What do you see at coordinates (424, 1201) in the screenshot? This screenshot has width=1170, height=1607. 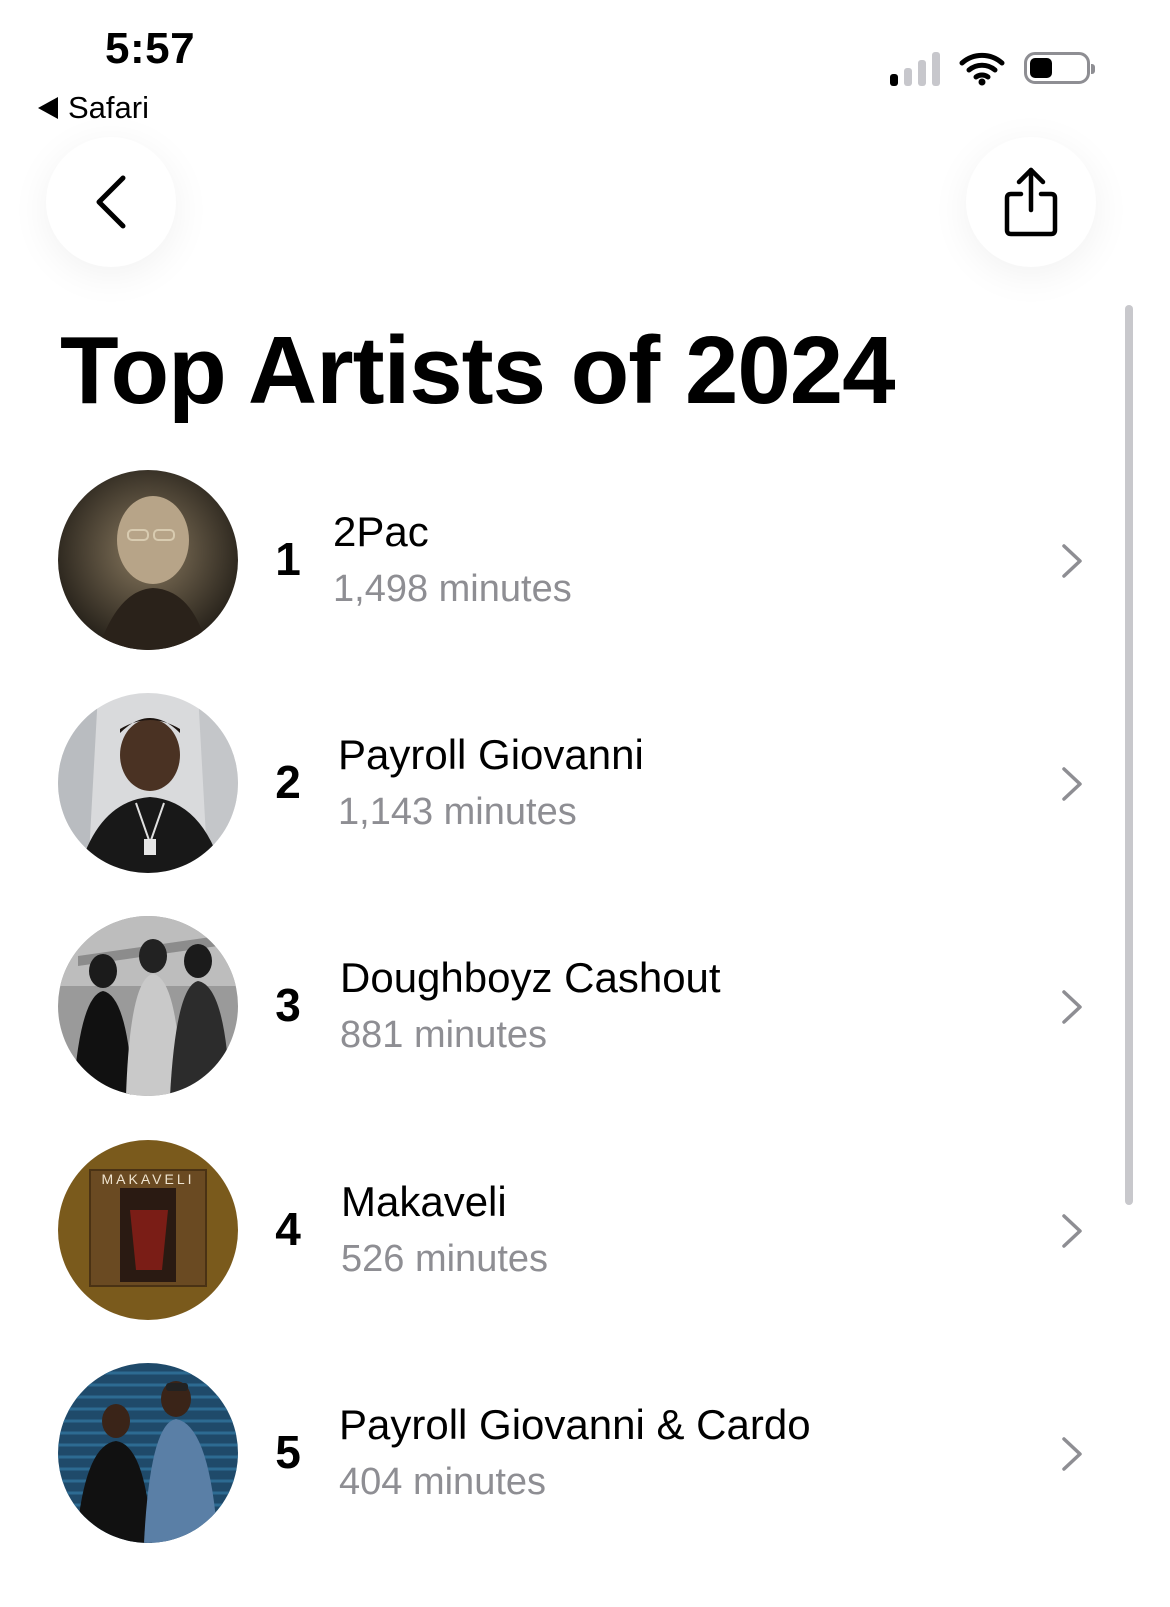 I see `artist-name: Makaveli` at bounding box center [424, 1201].